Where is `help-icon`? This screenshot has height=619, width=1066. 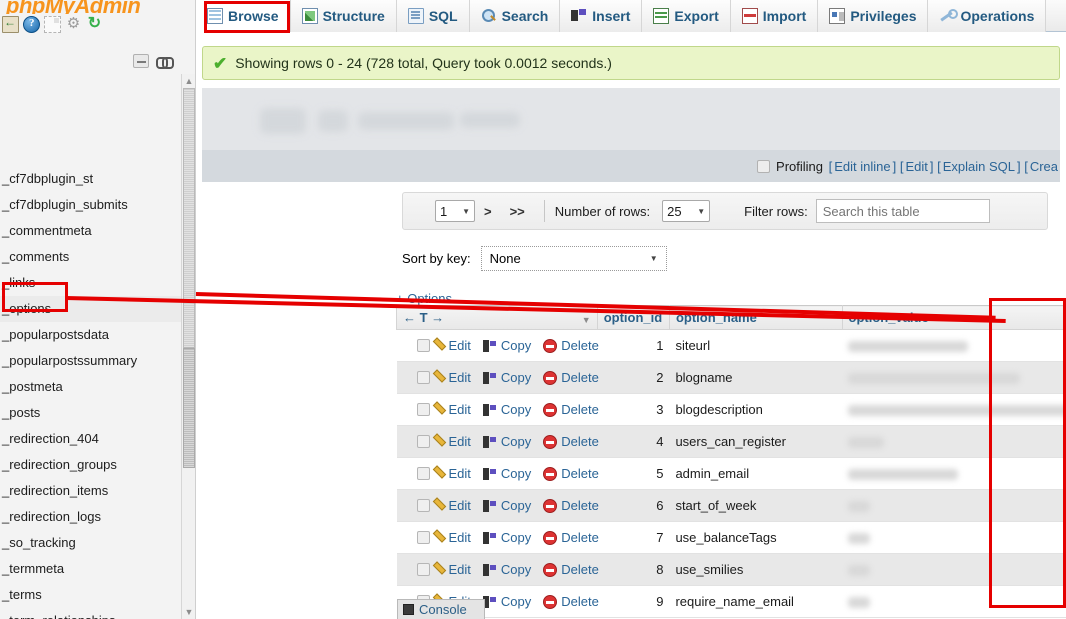 help-icon is located at coordinates (31, 24).